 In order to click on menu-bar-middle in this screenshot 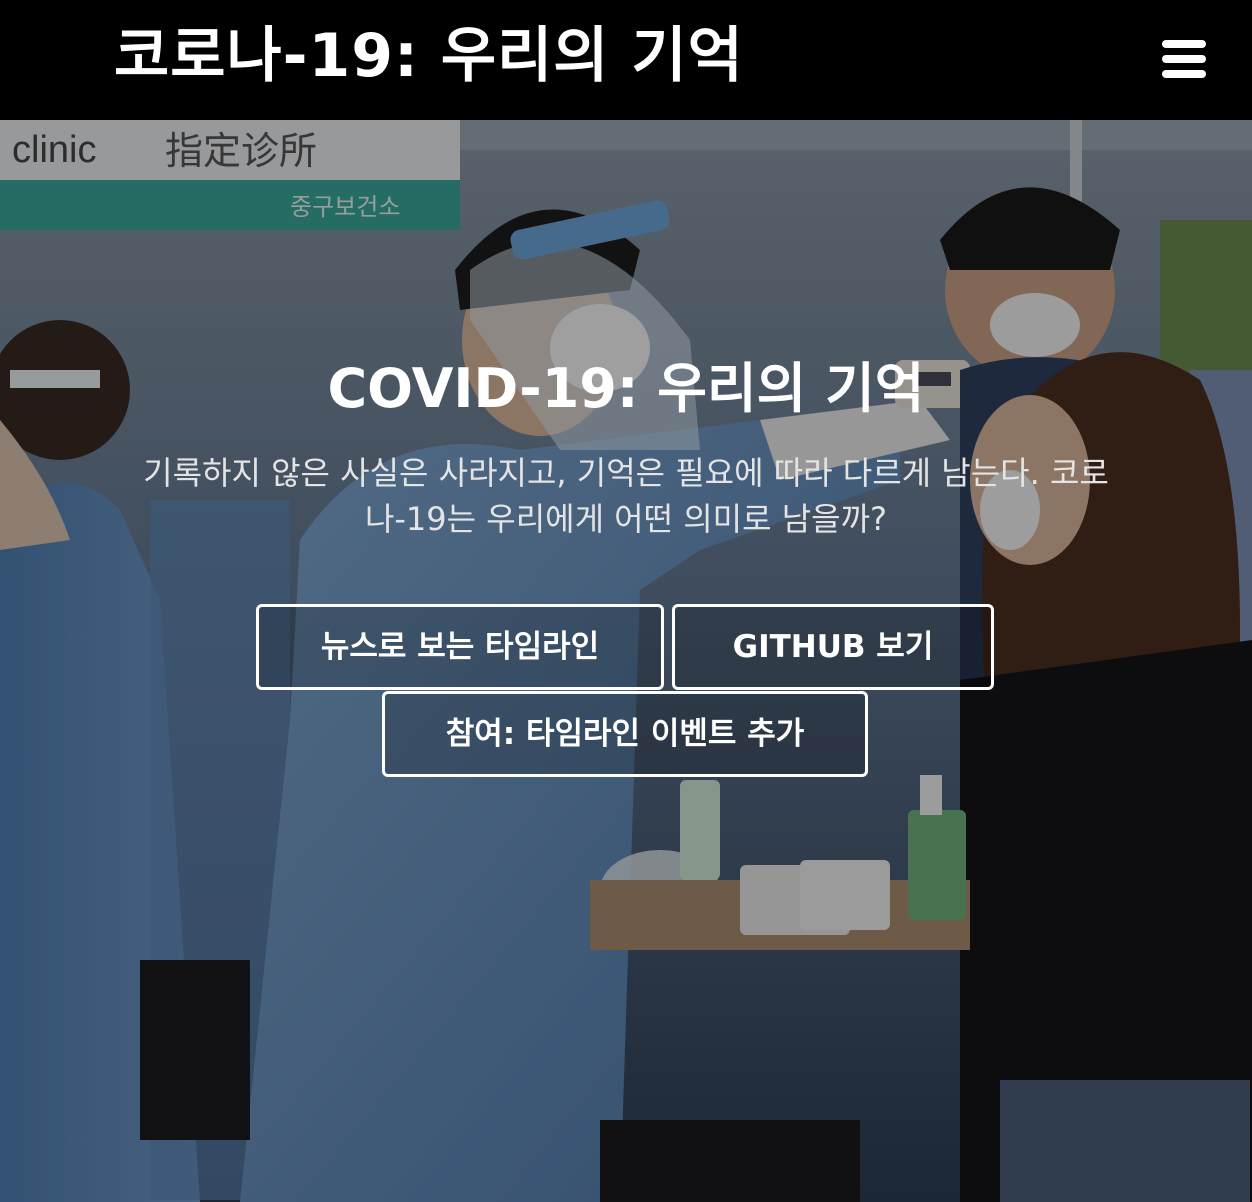, I will do `click(1184, 59)`.